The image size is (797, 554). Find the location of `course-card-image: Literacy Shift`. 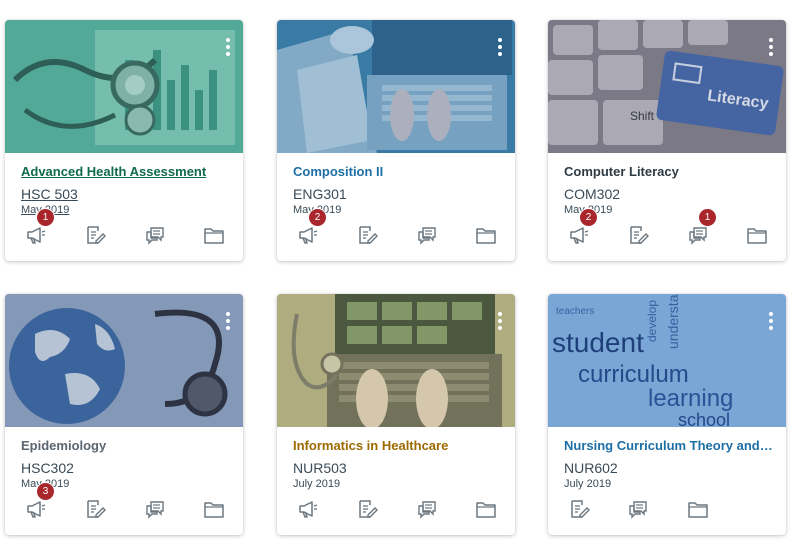

course-card-image: Literacy Shift is located at coordinates (667, 86).